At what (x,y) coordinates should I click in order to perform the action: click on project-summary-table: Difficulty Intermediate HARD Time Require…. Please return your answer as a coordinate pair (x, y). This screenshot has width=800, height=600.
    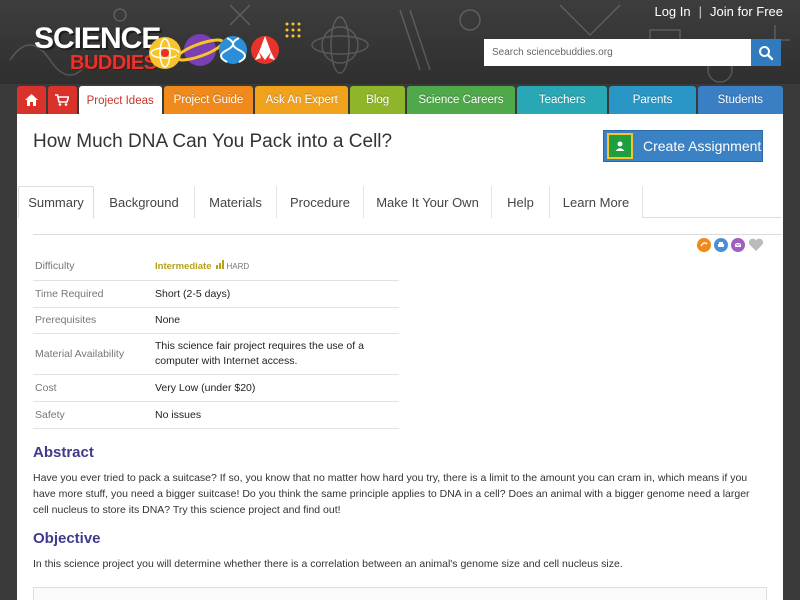
    Looking at the image, I should click on (216, 341).